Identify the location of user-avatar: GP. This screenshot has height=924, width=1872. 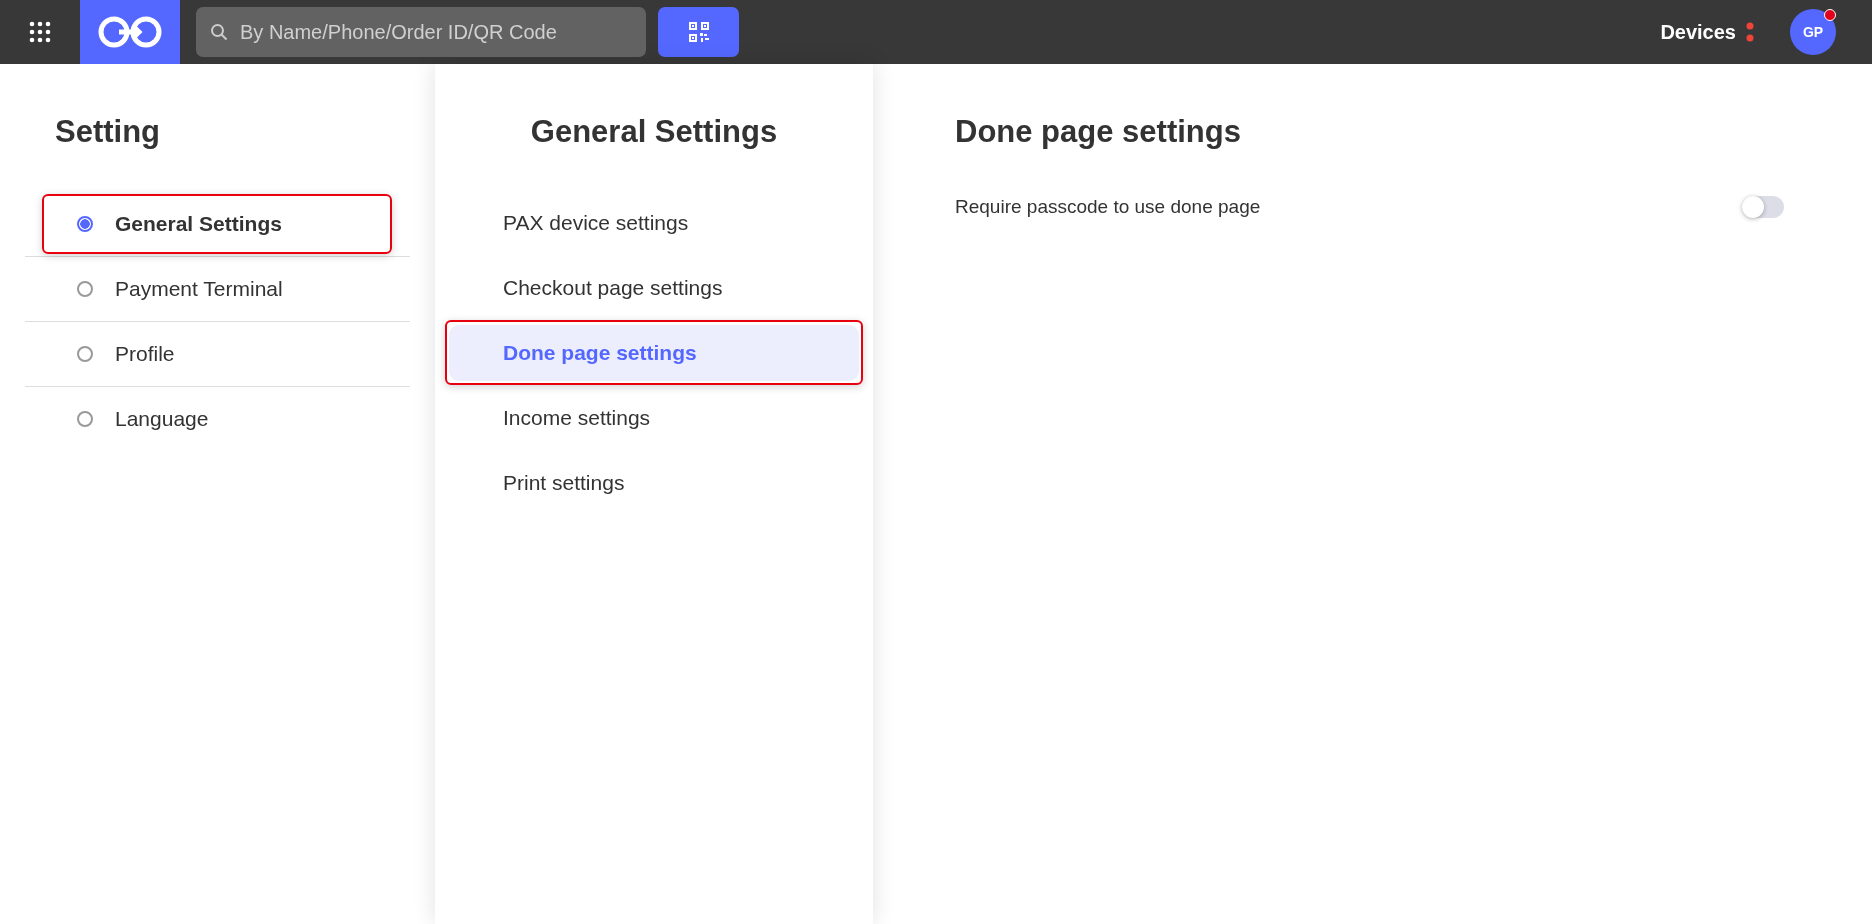
(1813, 32).